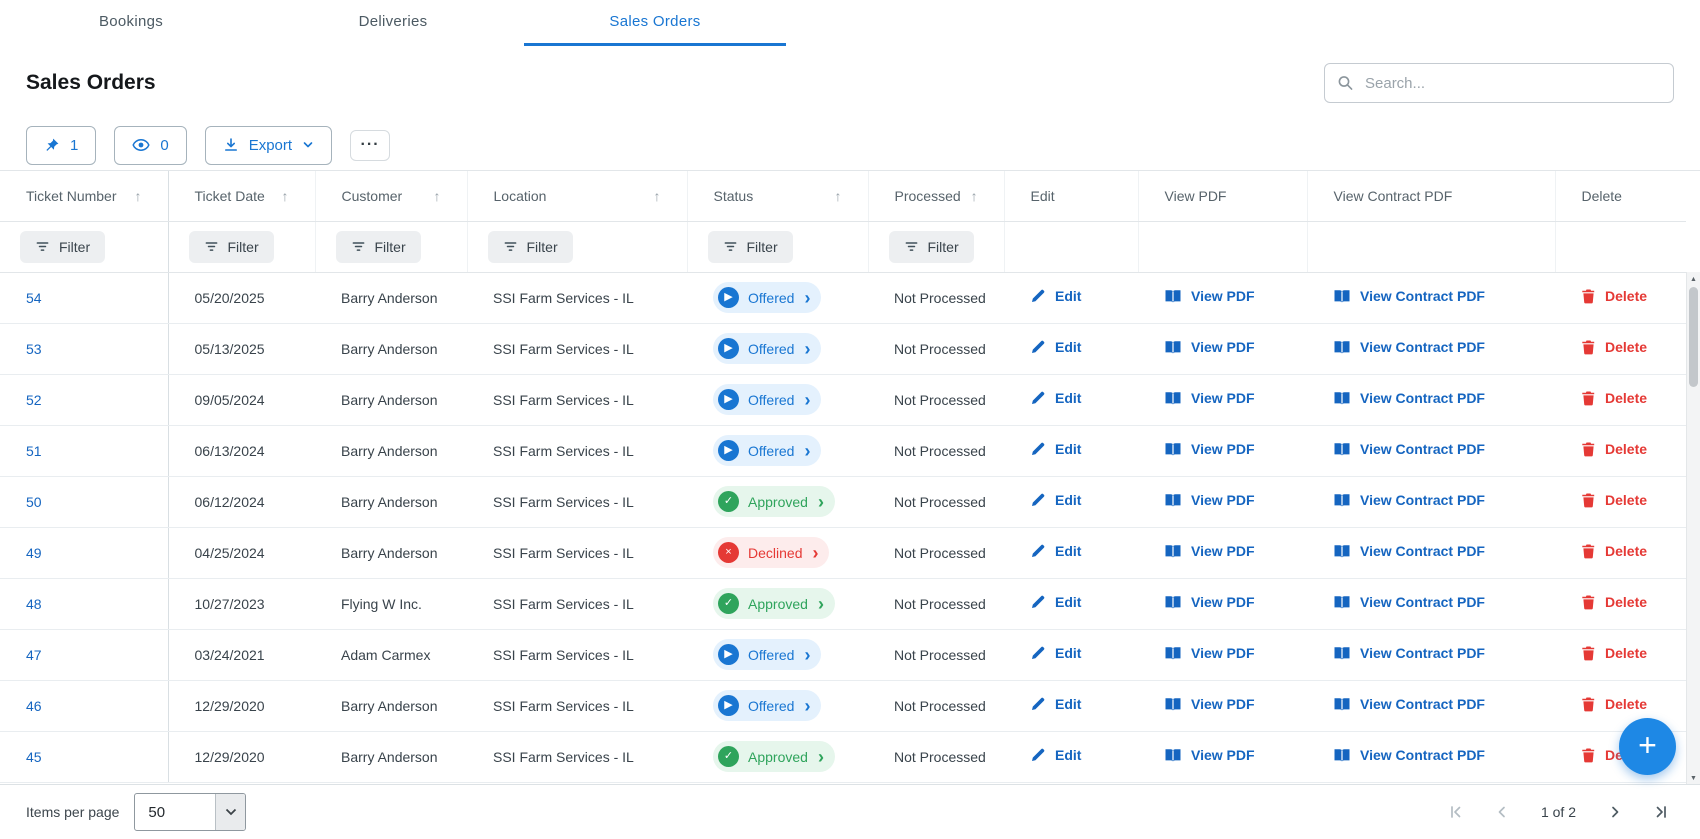 The width and height of the screenshot is (1700, 839). What do you see at coordinates (34, 553) in the screenshot?
I see `ticket-number-link: 49` at bounding box center [34, 553].